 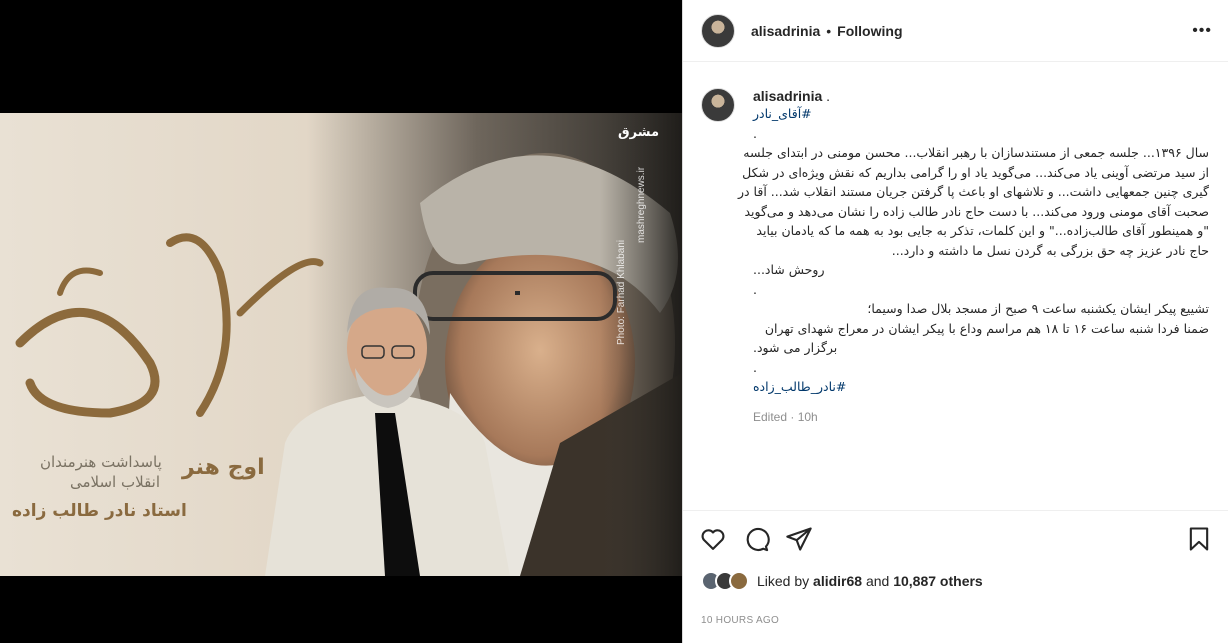 I want to click on photo-site-text: mashreghnews.ir, so click(x=641, y=204).